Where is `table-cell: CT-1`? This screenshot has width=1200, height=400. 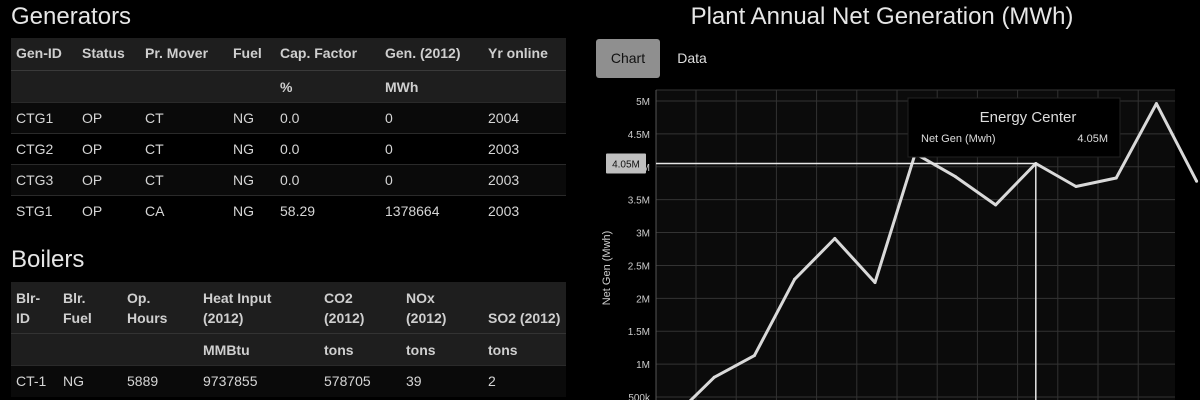
table-cell: CT-1 is located at coordinates (34, 380).